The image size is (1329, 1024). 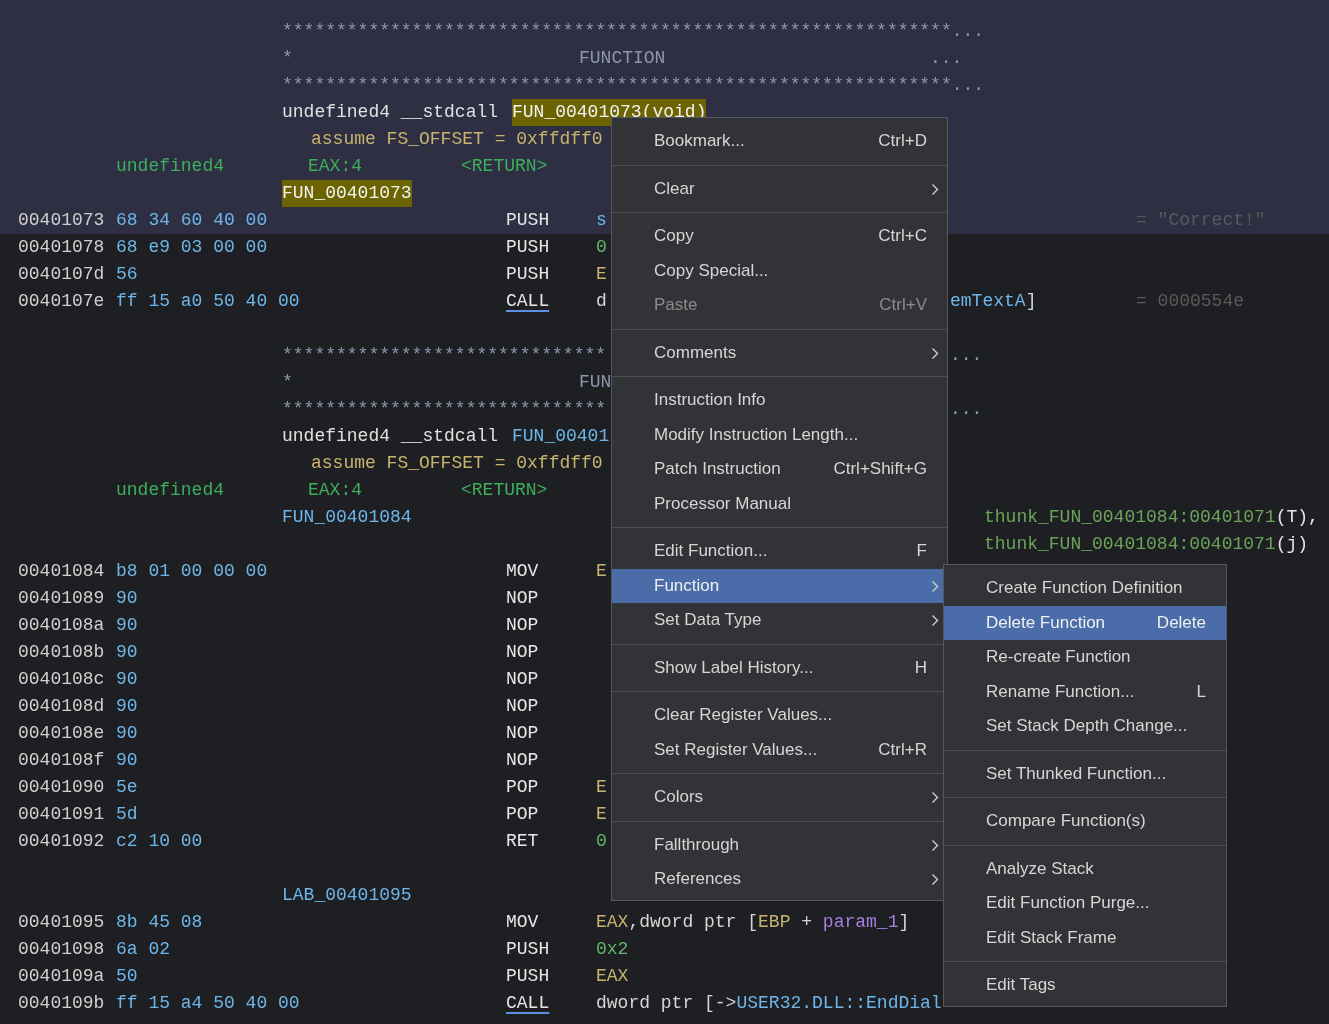 What do you see at coordinates (779, 551) in the screenshot?
I see `menu-item: Edit Function... F` at bounding box center [779, 551].